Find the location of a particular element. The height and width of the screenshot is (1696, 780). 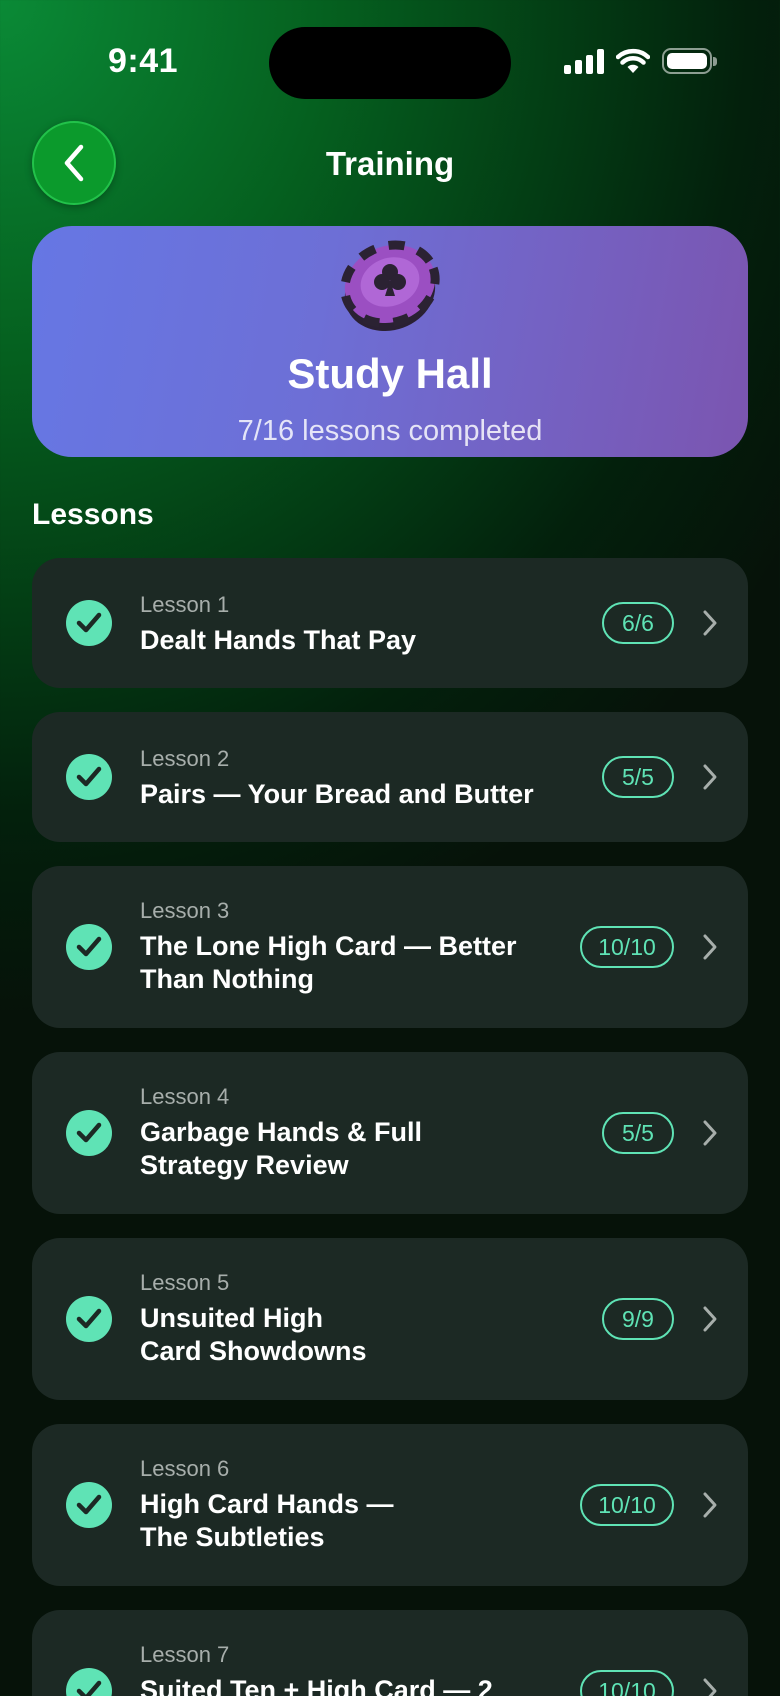

progress-badge: 9/9 is located at coordinates (638, 1319).